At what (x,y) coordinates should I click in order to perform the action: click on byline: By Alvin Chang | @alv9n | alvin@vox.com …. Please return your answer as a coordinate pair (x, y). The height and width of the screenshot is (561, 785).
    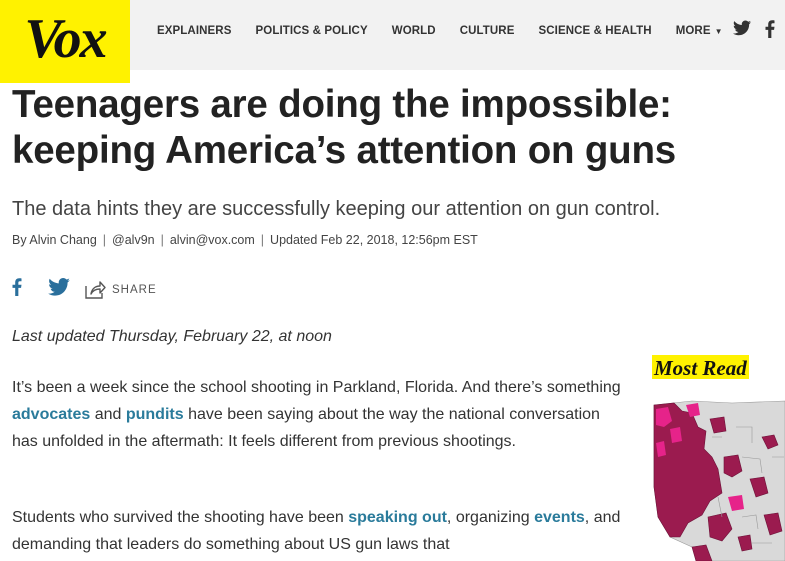
    Looking at the image, I should click on (245, 240).